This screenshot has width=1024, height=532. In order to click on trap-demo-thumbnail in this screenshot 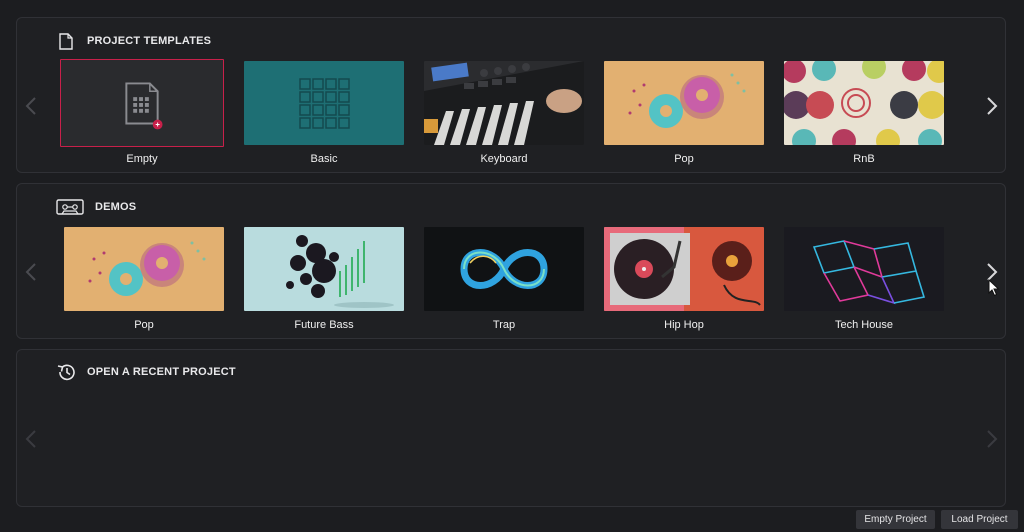, I will do `click(504, 269)`.